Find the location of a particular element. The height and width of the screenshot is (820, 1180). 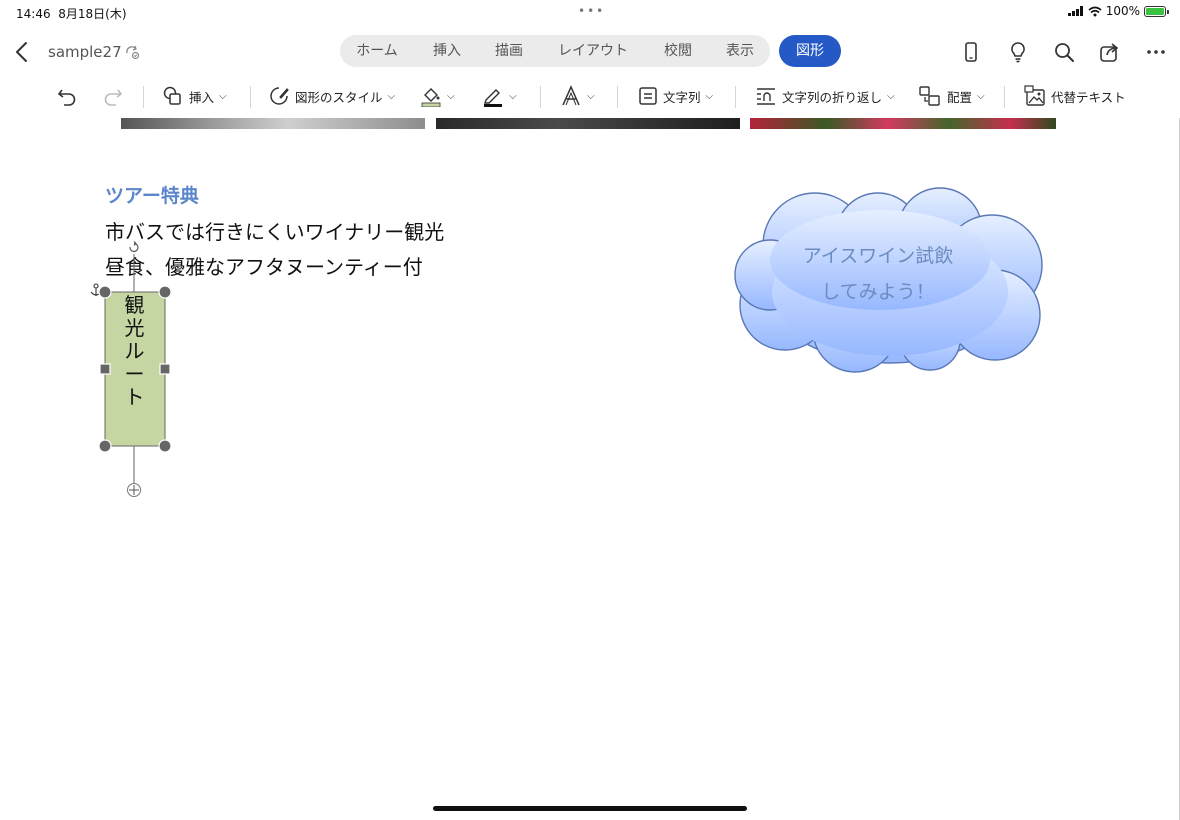

tab-home: ホーム is located at coordinates (377, 51).